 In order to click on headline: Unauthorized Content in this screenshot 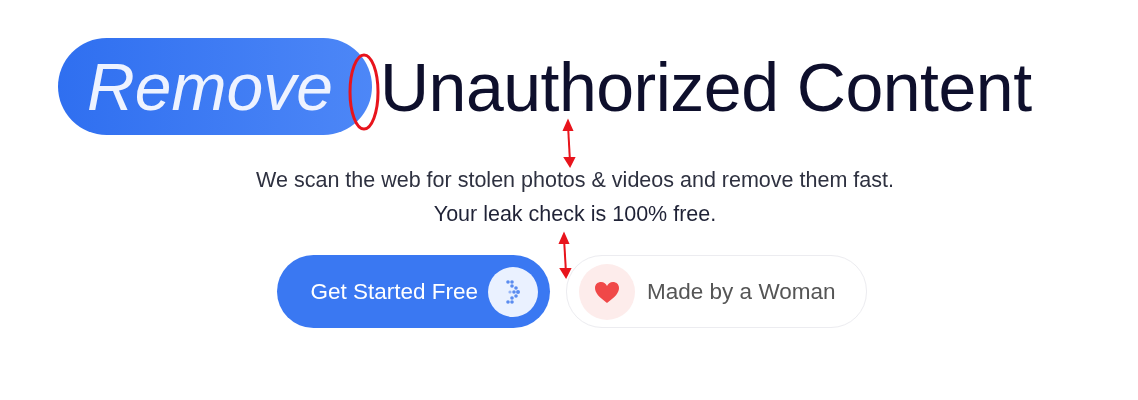, I will do `click(706, 86)`.